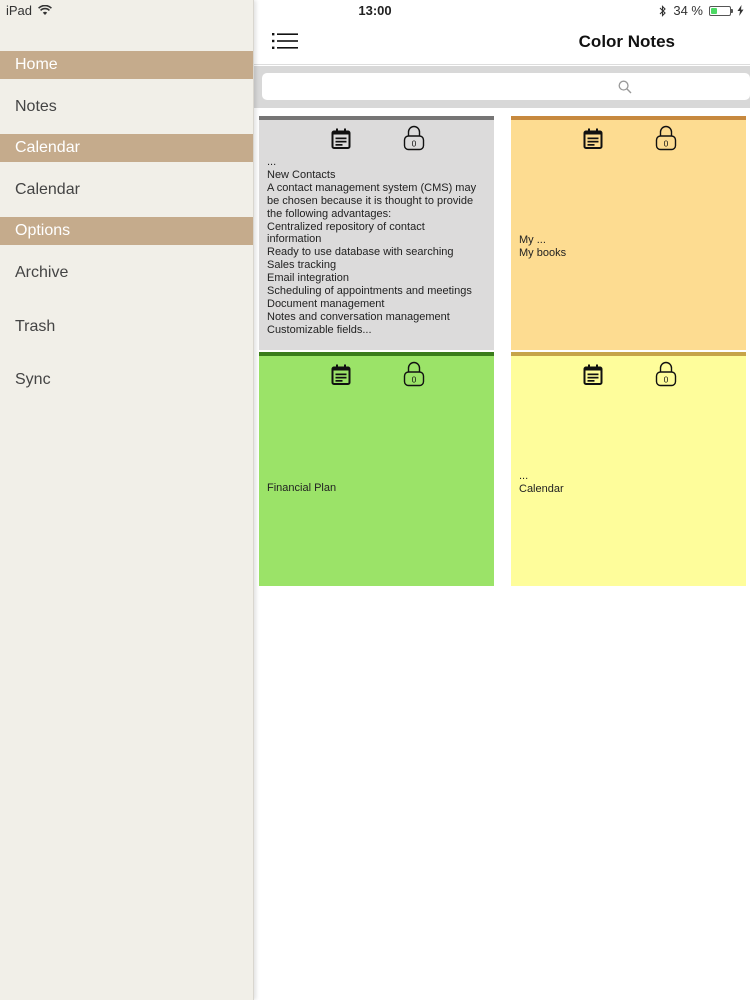  I want to click on note-text: ... Calendar, so click(541, 482).